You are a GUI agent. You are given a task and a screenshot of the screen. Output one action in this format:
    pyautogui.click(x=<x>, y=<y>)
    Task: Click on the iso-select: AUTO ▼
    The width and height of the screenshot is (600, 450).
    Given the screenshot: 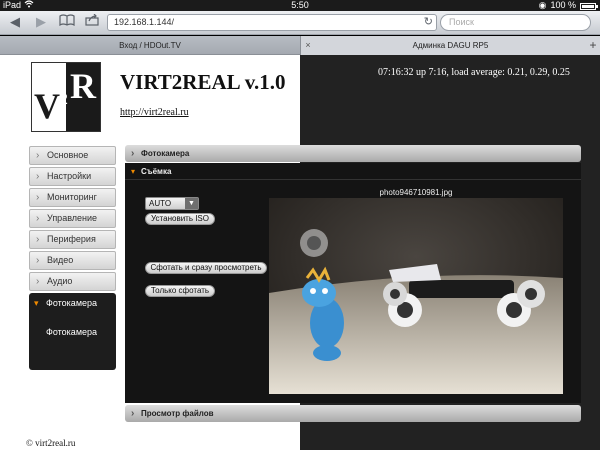 What is the action you would take?
    pyautogui.click(x=172, y=203)
    